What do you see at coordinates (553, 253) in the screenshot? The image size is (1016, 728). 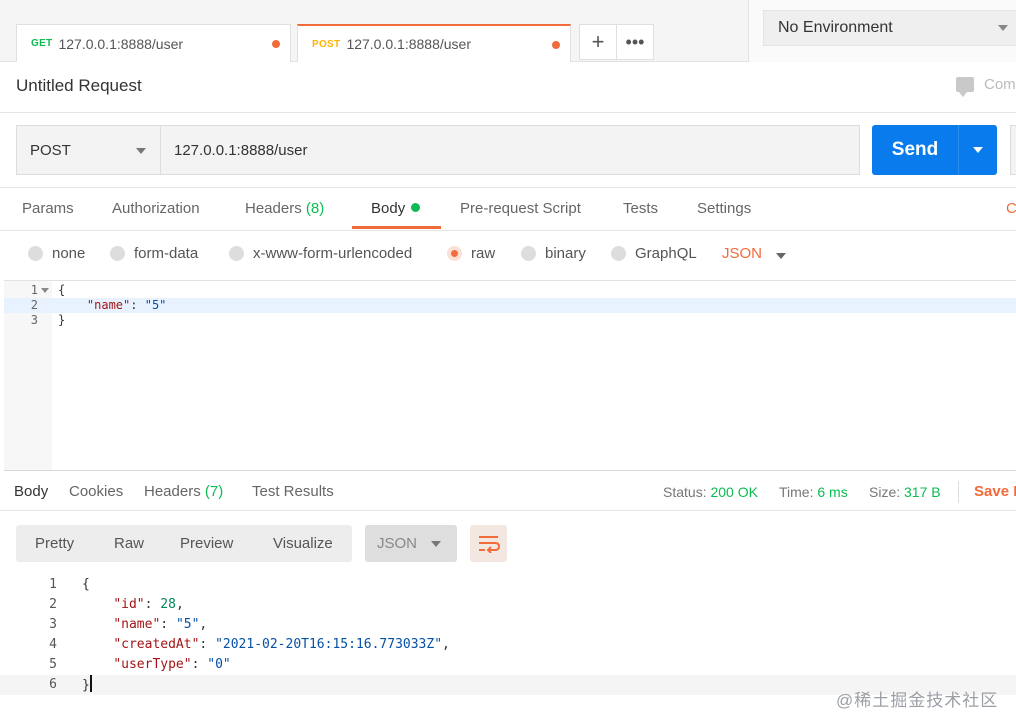 I see `radio-binary: binary` at bounding box center [553, 253].